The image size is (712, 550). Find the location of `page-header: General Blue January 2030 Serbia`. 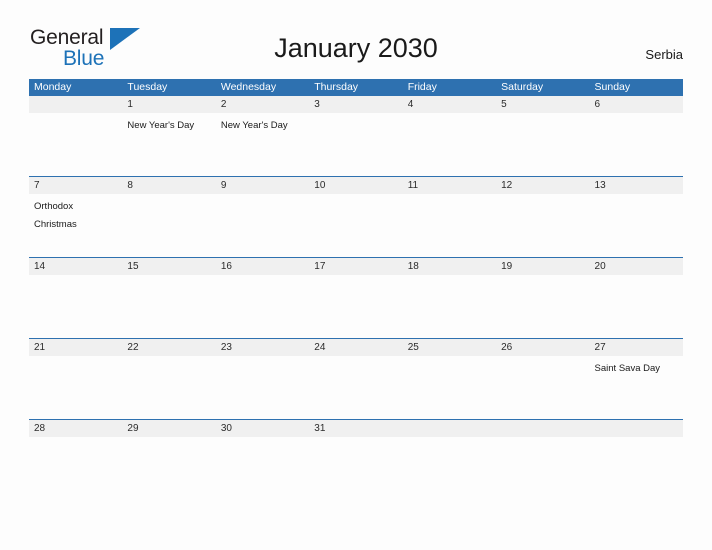

page-header: General Blue January 2030 Serbia is located at coordinates (356, 37).